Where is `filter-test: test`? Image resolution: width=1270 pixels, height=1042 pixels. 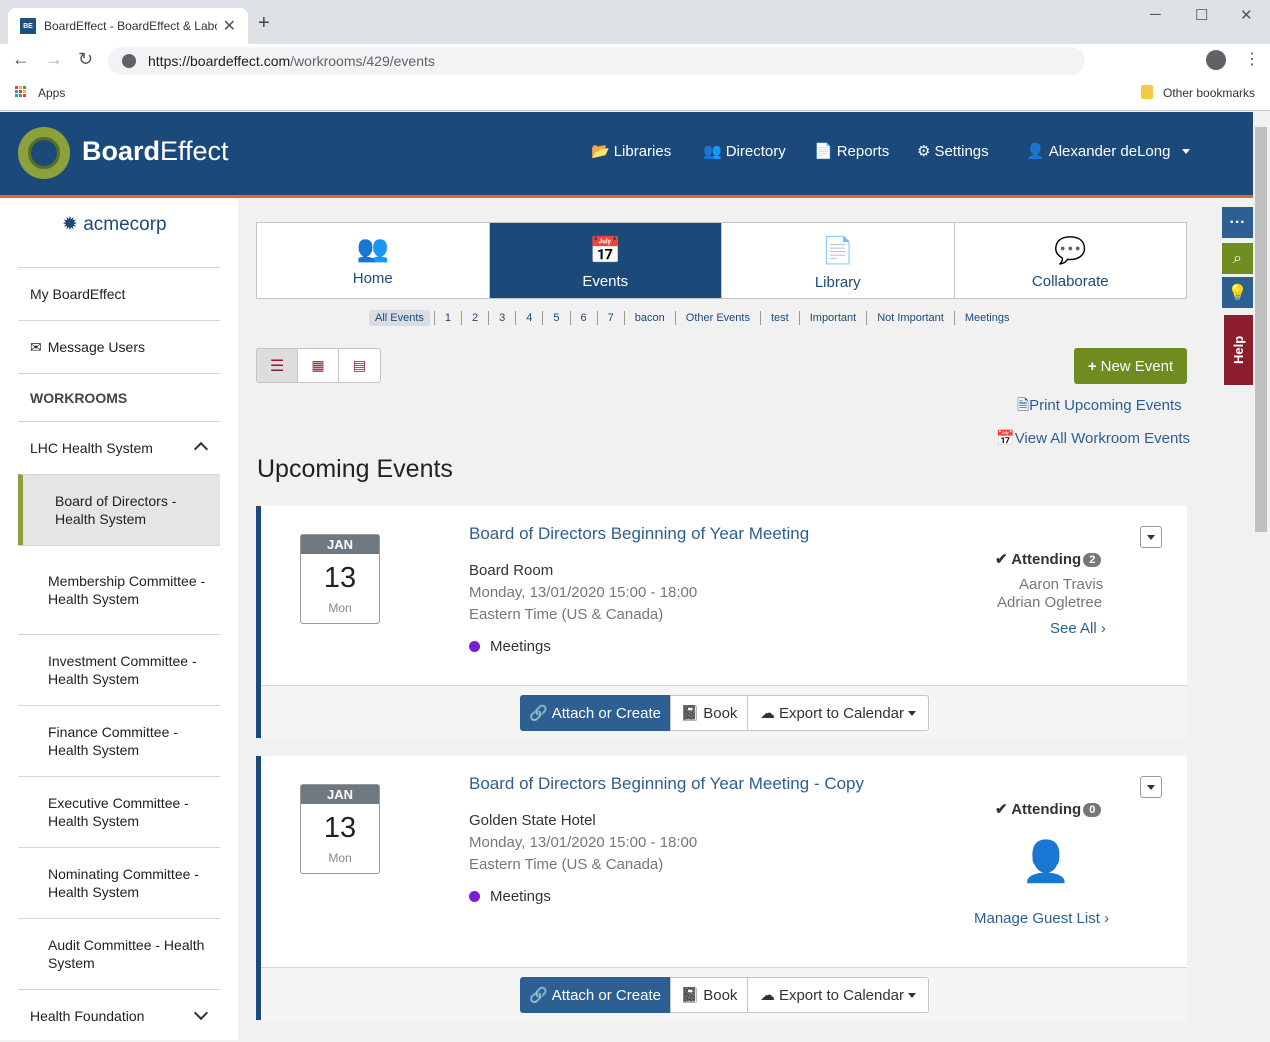 filter-test: test is located at coordinates (780, 318).